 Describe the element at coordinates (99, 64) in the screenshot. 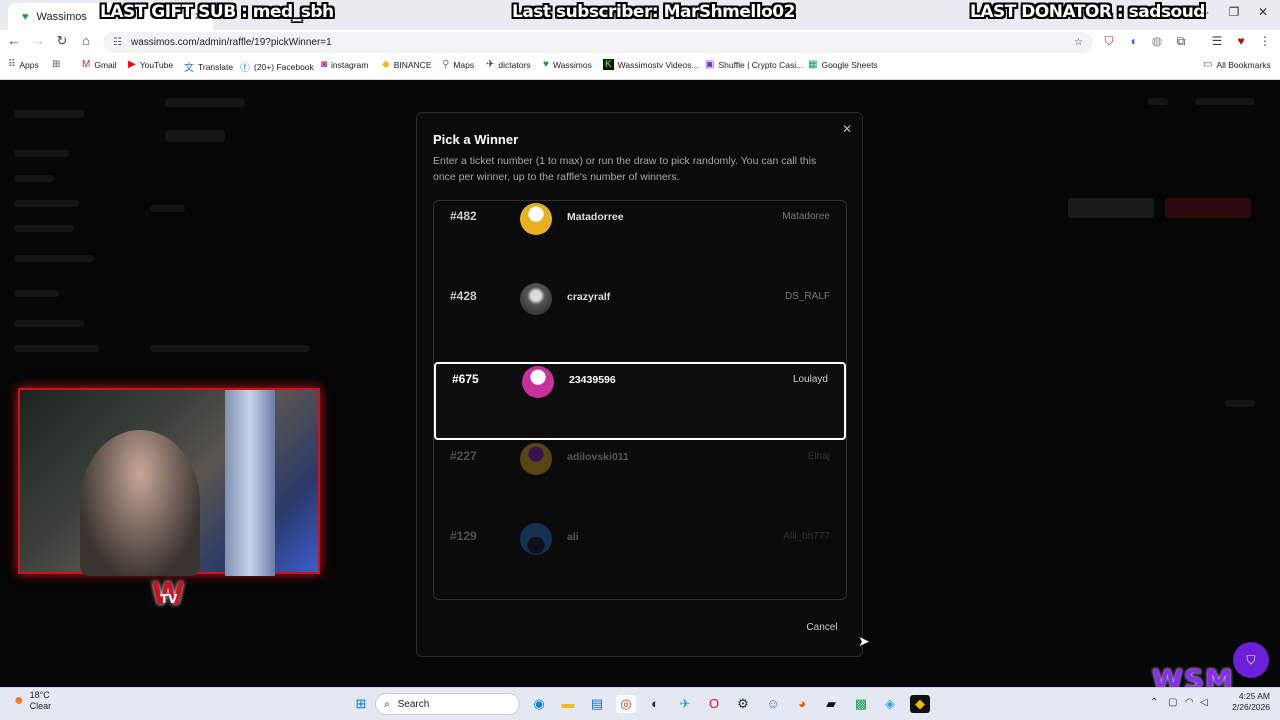

I see `bookmark-gmail: M Gmail` at that location.